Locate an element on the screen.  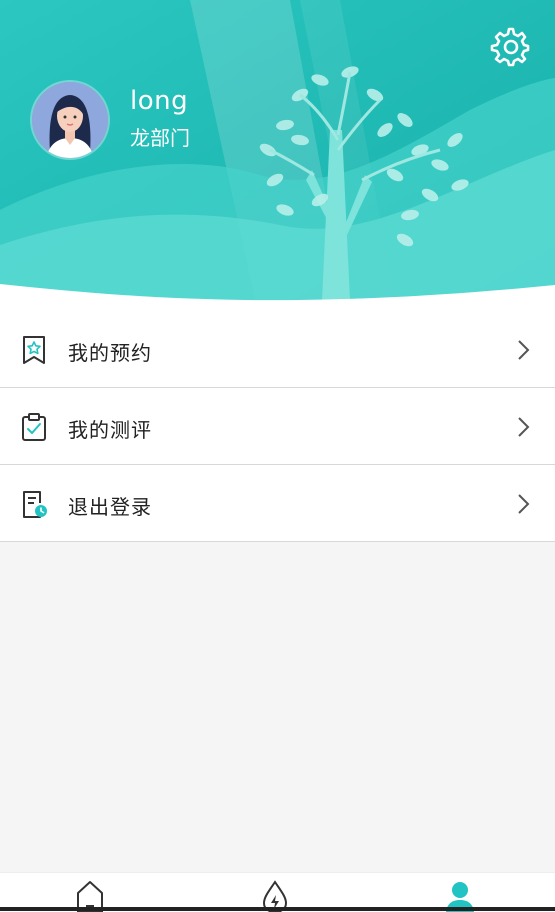
menu-item-assessments: 我的测评 is located at coordinates (277, 426).